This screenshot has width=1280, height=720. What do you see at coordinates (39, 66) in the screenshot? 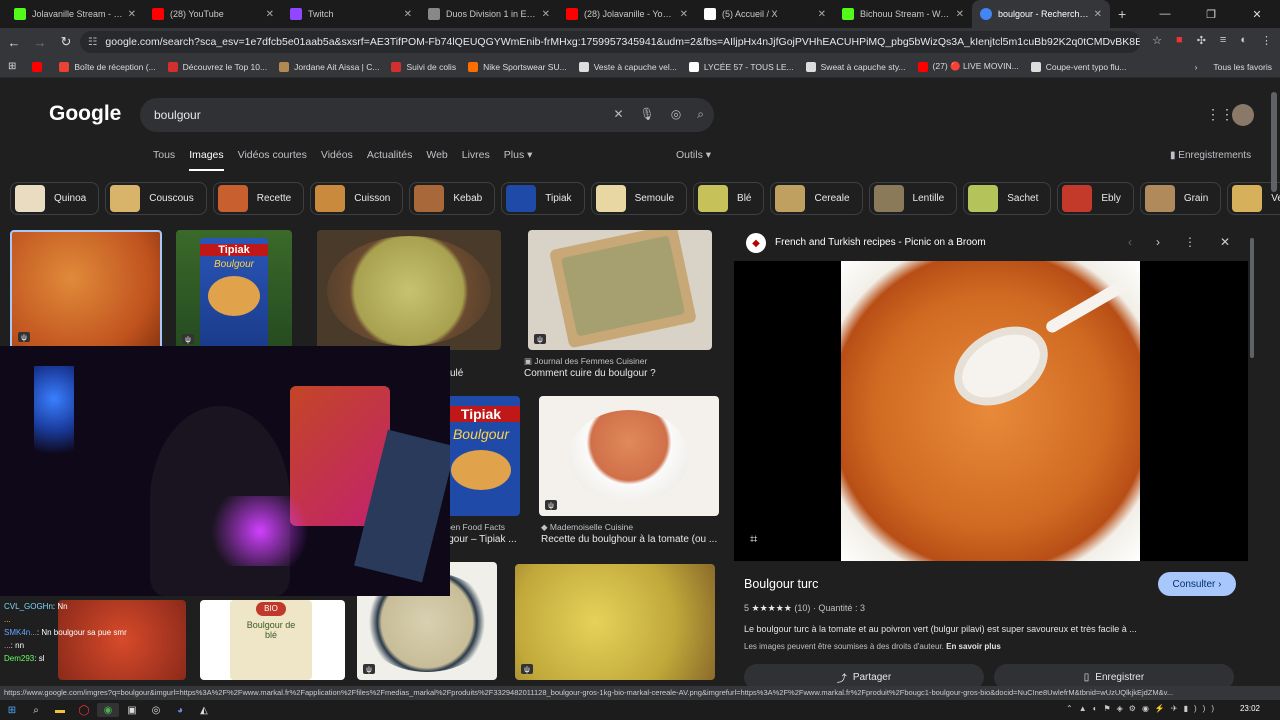
I see `bookmark` at bounding box center [39, 66].